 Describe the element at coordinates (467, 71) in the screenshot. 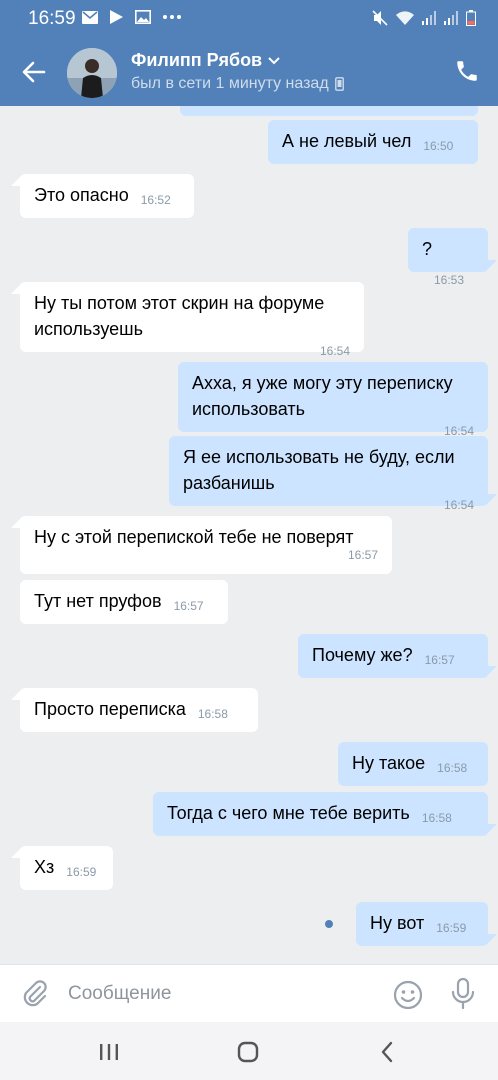

I see `phone-icon` at that location.